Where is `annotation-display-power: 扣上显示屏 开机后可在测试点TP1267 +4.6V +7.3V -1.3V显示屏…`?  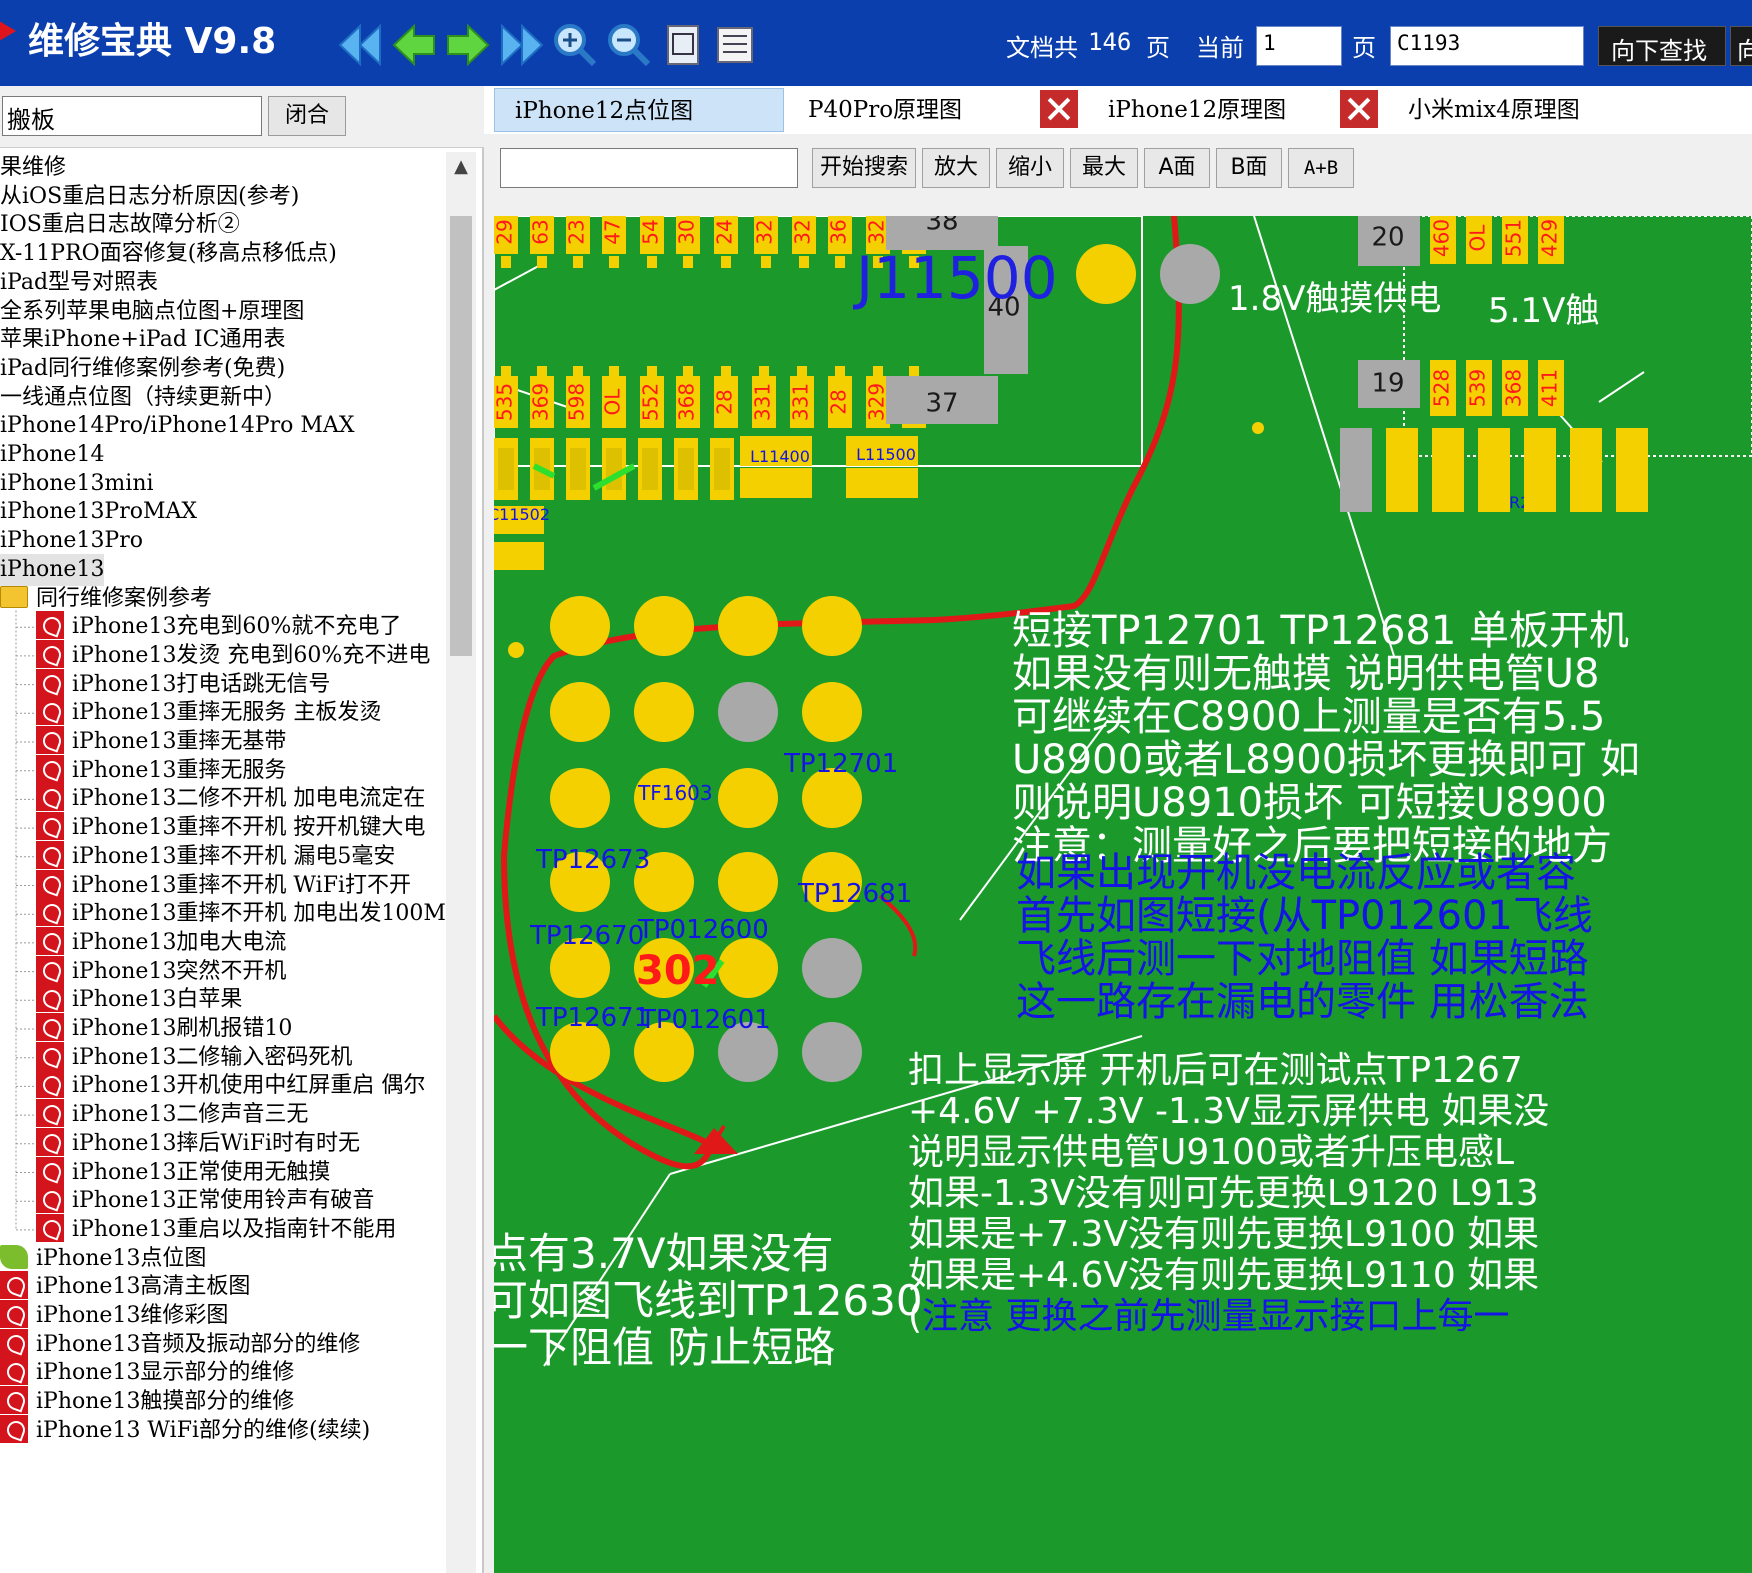 annotation-display-power: 扣上显示屏 开机后可在测试点TP1267 +4.6V +7.3V -1.3V显示屏… is located at coordinates (1228, 1193).